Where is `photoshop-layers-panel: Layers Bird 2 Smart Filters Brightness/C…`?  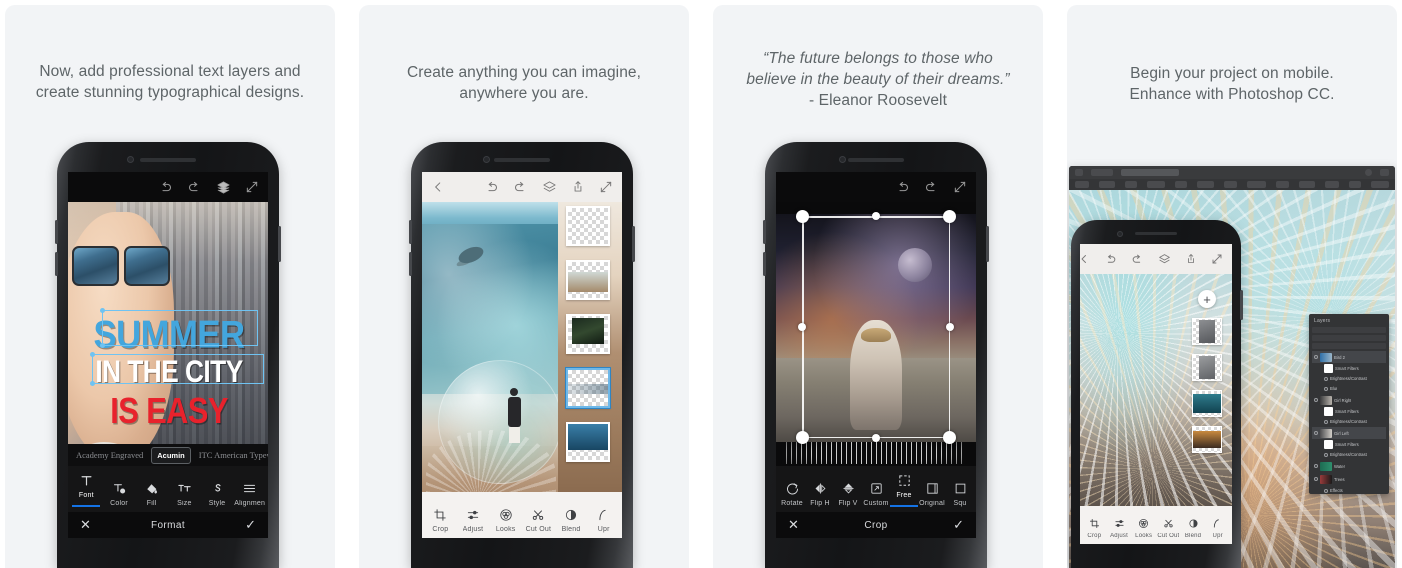 photoshop-layers-panel: Layers Bird 2 Smart Filters Brightness/C… is located at coordinates (1349, 404).